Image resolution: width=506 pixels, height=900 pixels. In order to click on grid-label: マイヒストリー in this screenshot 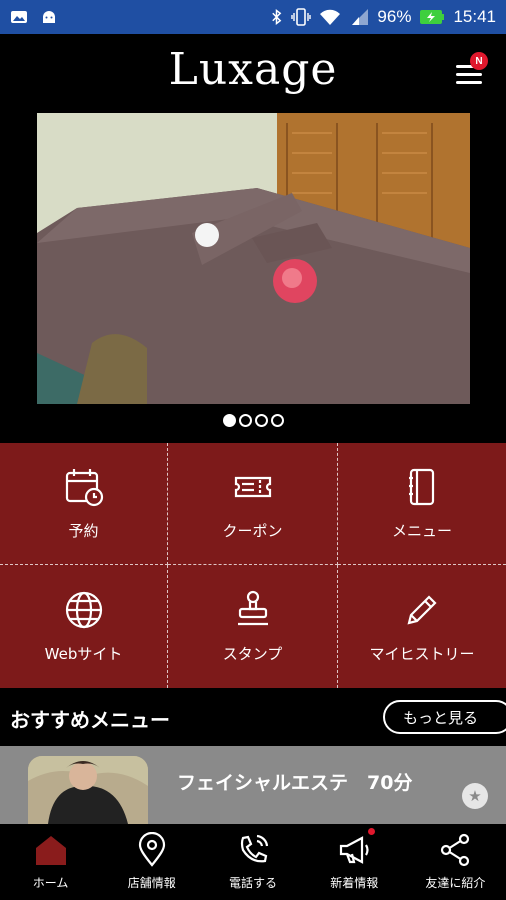, I will do `click(422, 654)`.